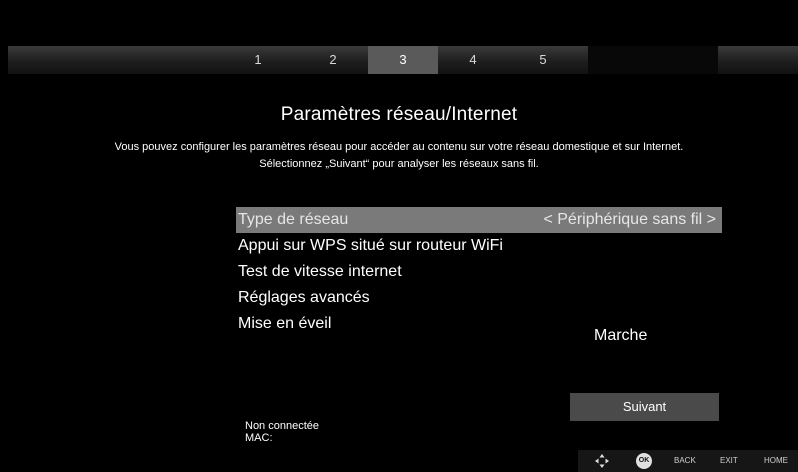  What do you see at coordinates (473, 59) in the screenshot?
I see `step-4: 4` at bounding box center [473, 59].